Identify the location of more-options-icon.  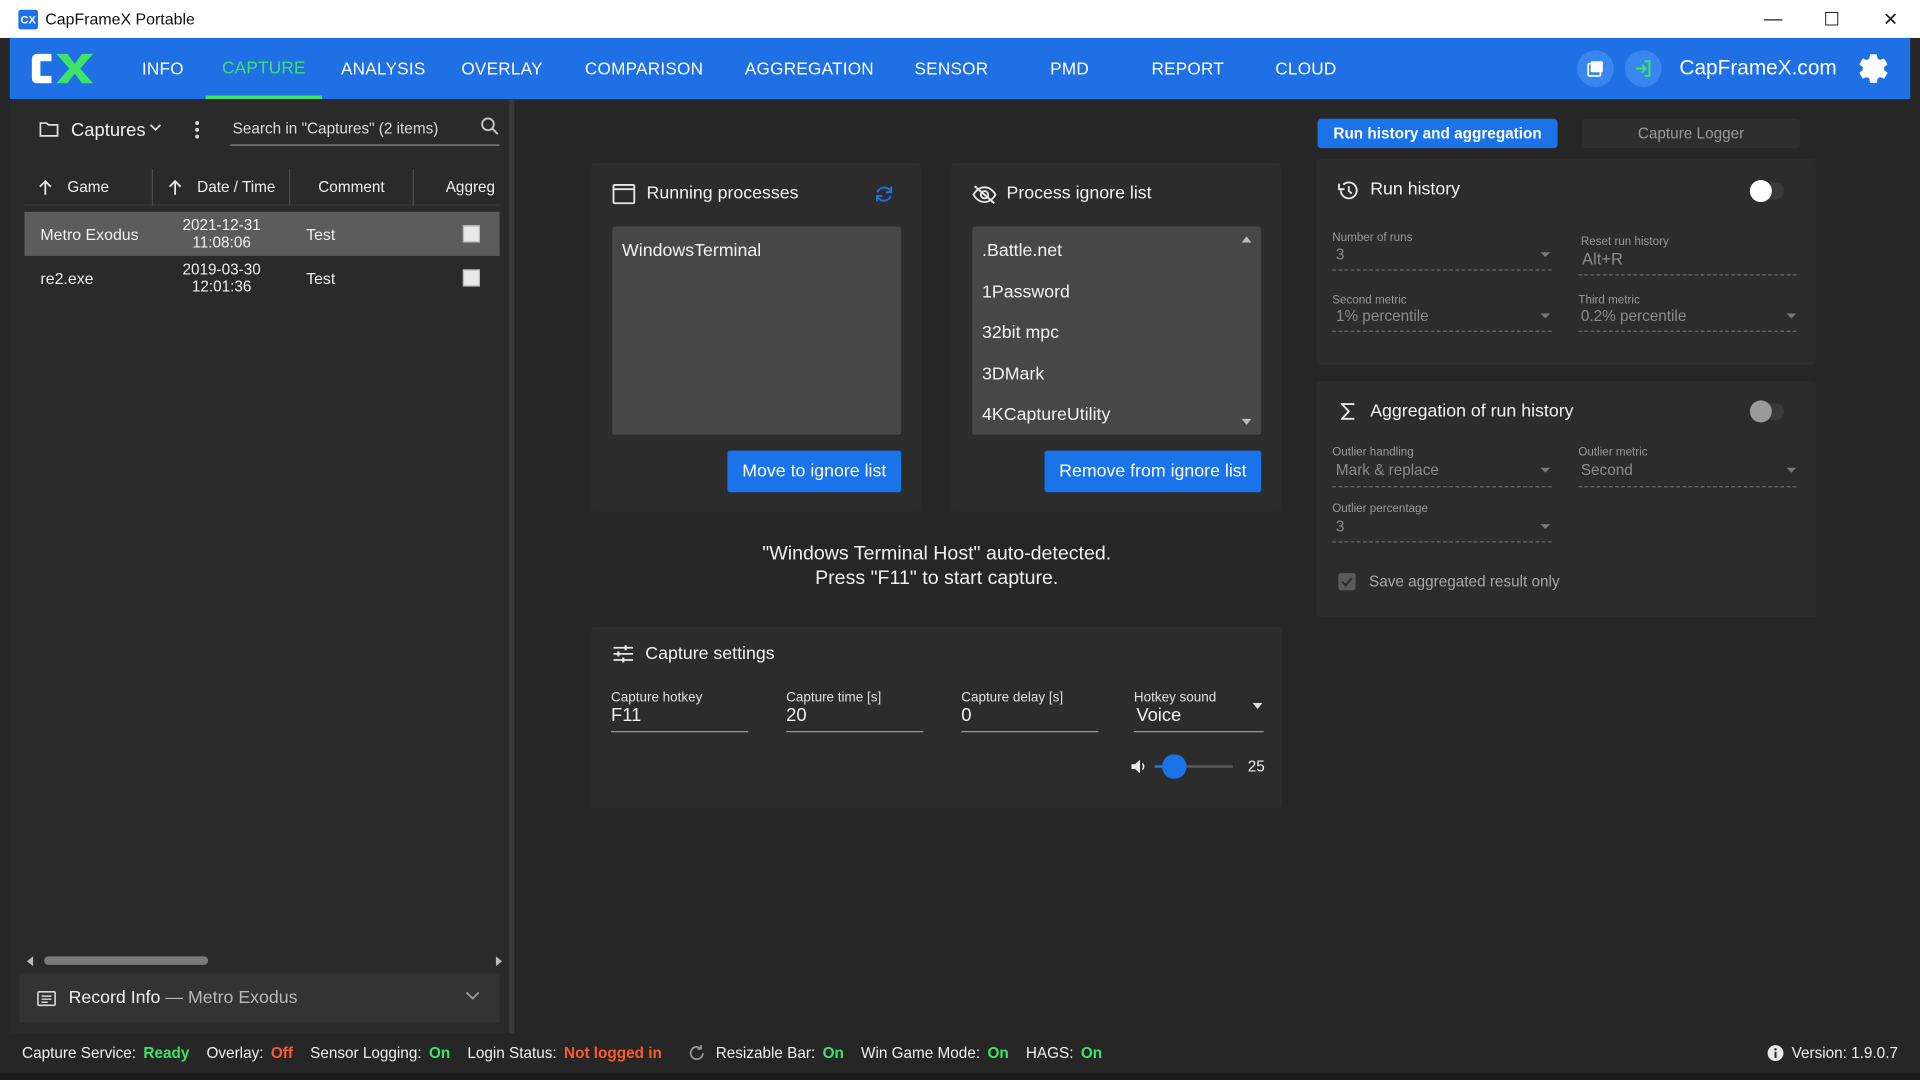
(196, 130).